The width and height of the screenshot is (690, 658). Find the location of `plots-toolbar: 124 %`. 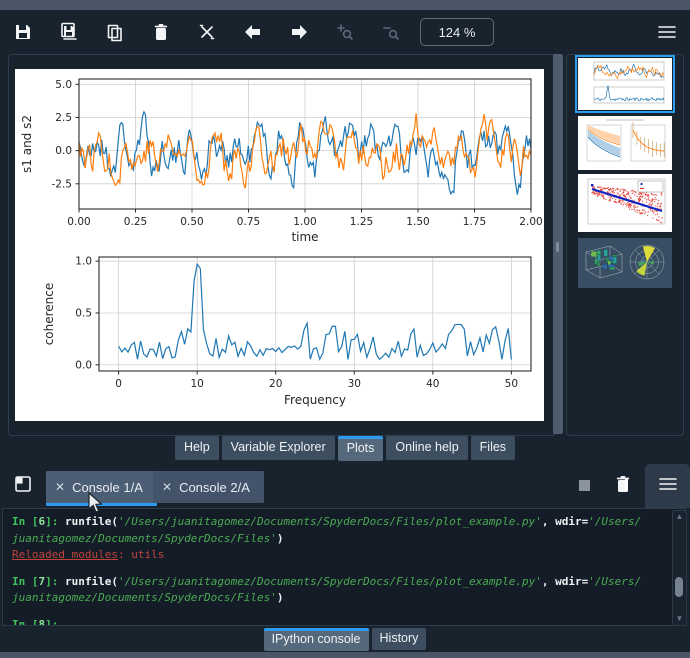

plots-toolbar: 124 % is located at coordinates (345, 32).